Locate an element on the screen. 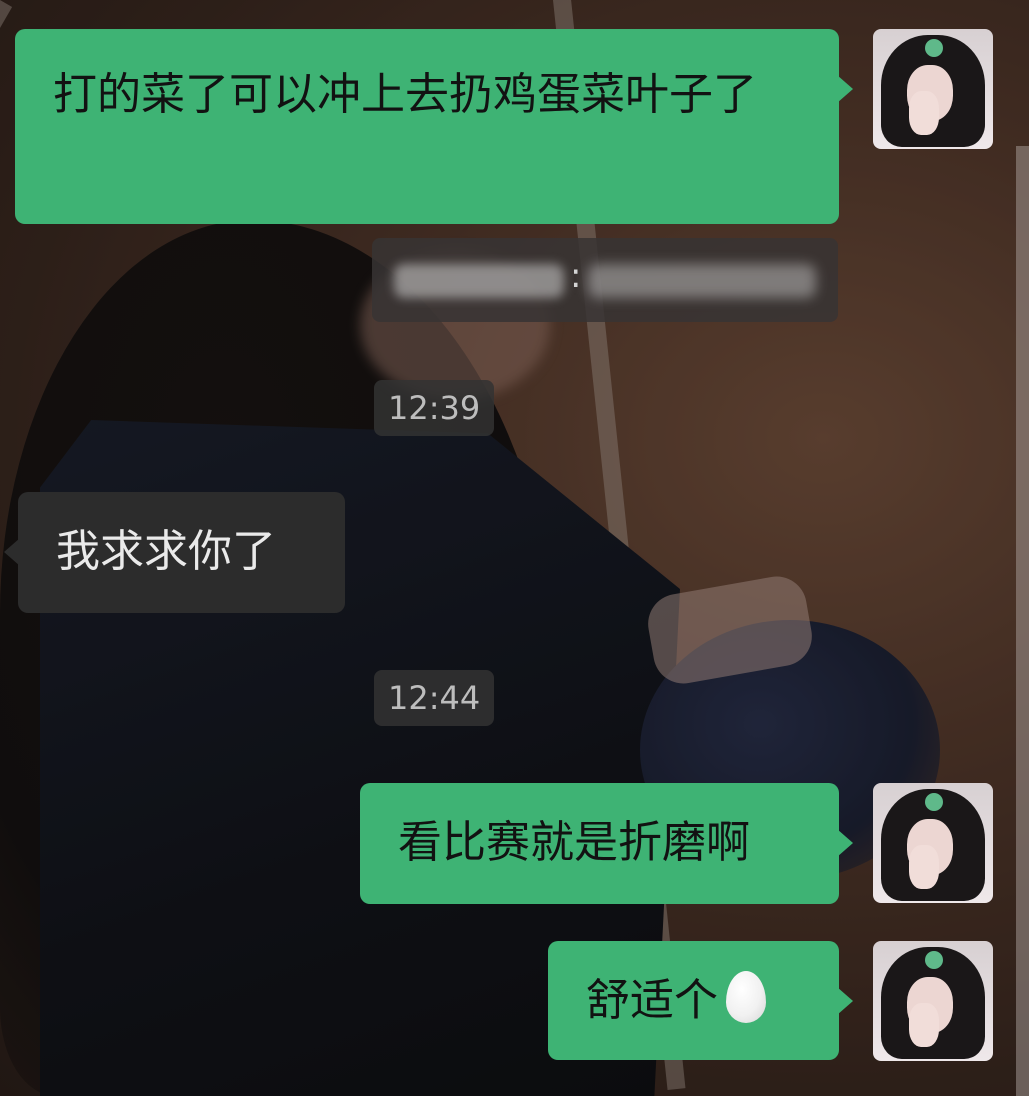 This screenshot has width=1029, height=1096. incoming-message-bubble: 我求求你了 is located at coordinates (174, 552).